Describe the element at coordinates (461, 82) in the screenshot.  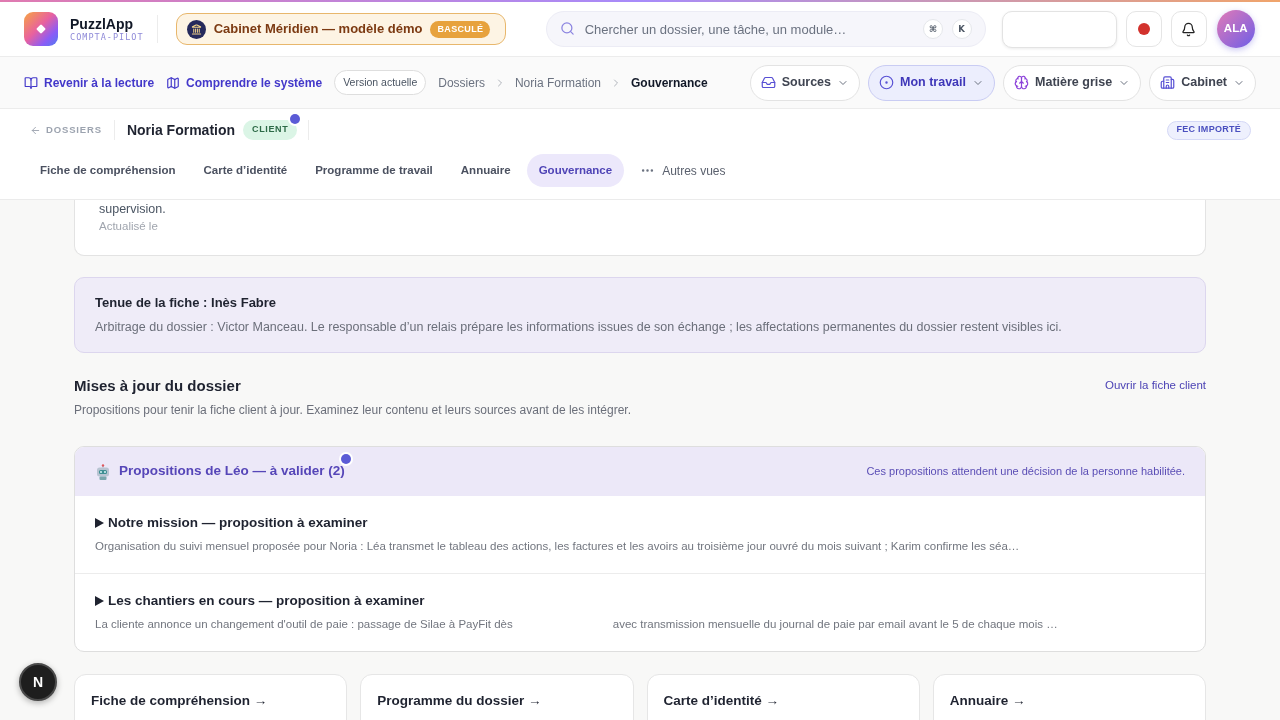
I see `breadcrumb-item: Dossiers` at that location.